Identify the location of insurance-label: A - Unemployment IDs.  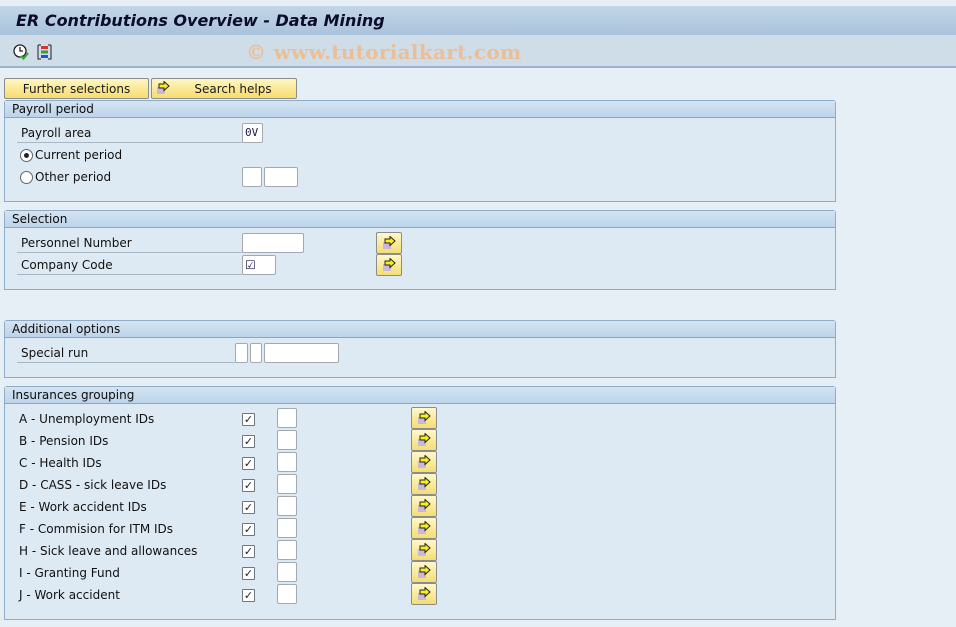
(87, 419).